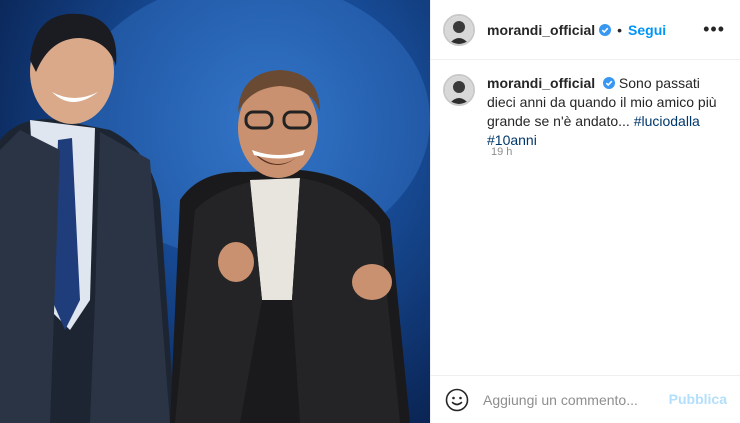 This screenshot has height=423, width=740. I want to click on more-options-icon: •••, so click(714, 29).